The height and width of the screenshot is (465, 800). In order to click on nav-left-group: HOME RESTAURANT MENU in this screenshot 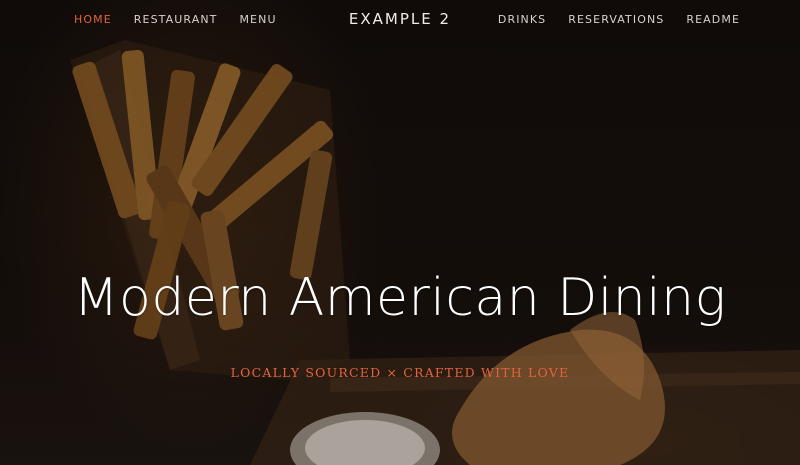, I will do `click(175, 19)`.